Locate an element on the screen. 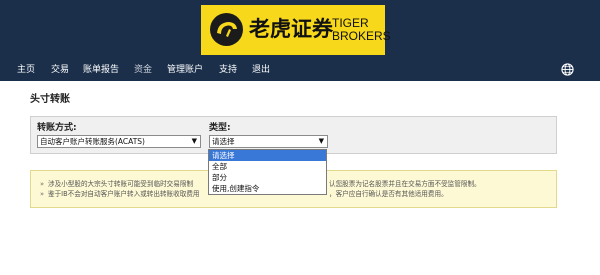 The image size is (600, 275). nav-support: 支持 is located at coordinates (228, 70).